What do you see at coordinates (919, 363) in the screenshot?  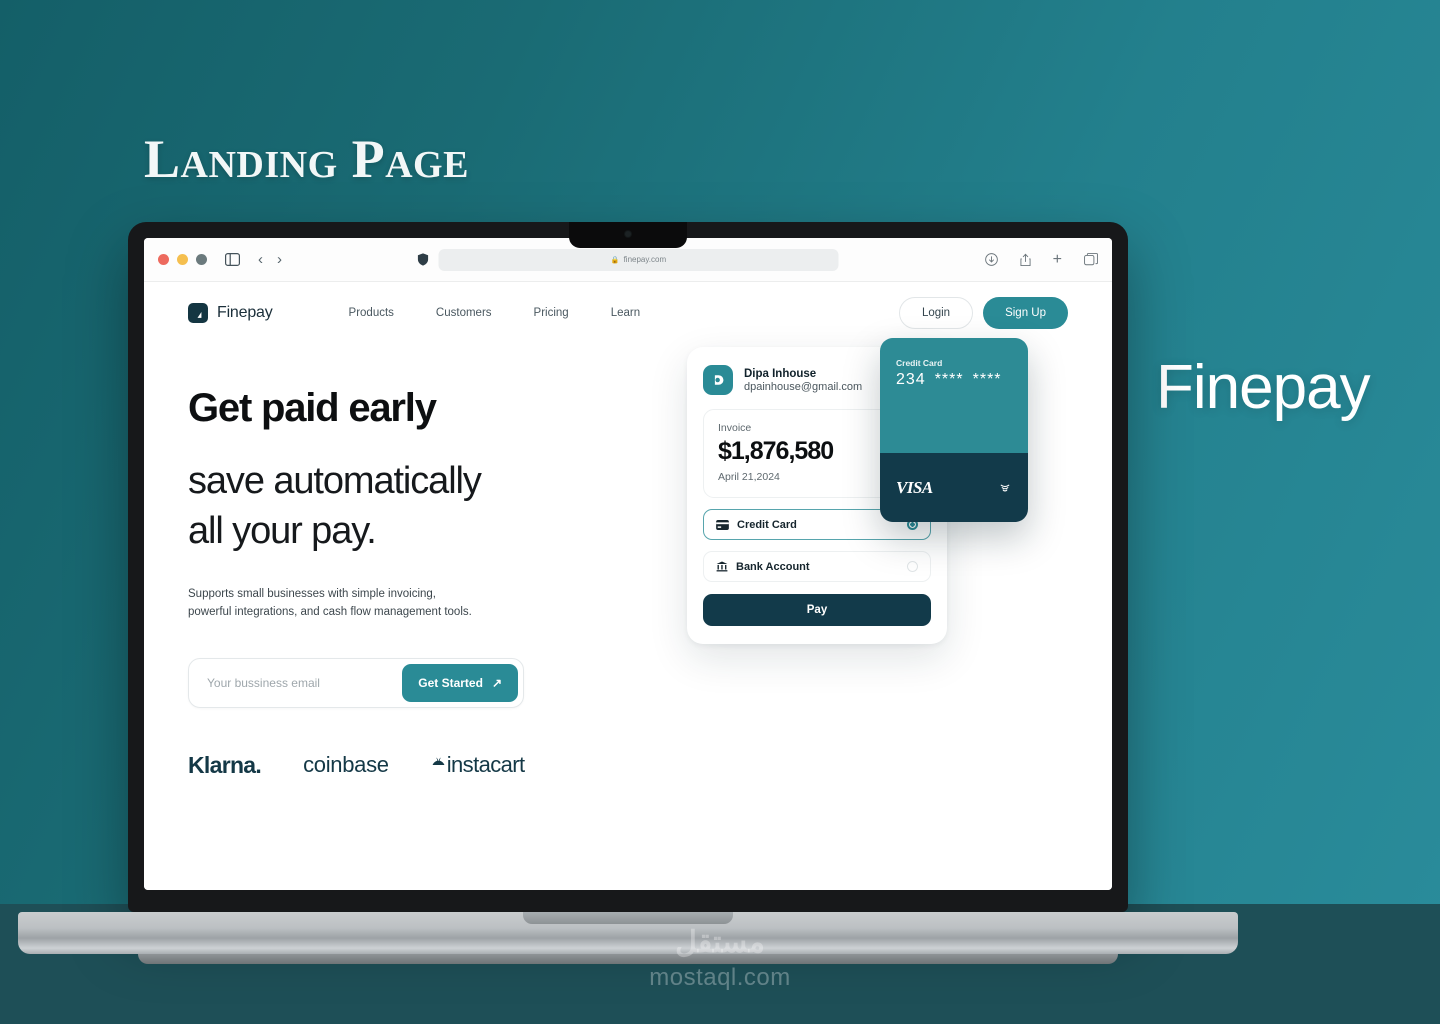 I see `credit-card-label: Credit Card` at bounding box center [919, 363].